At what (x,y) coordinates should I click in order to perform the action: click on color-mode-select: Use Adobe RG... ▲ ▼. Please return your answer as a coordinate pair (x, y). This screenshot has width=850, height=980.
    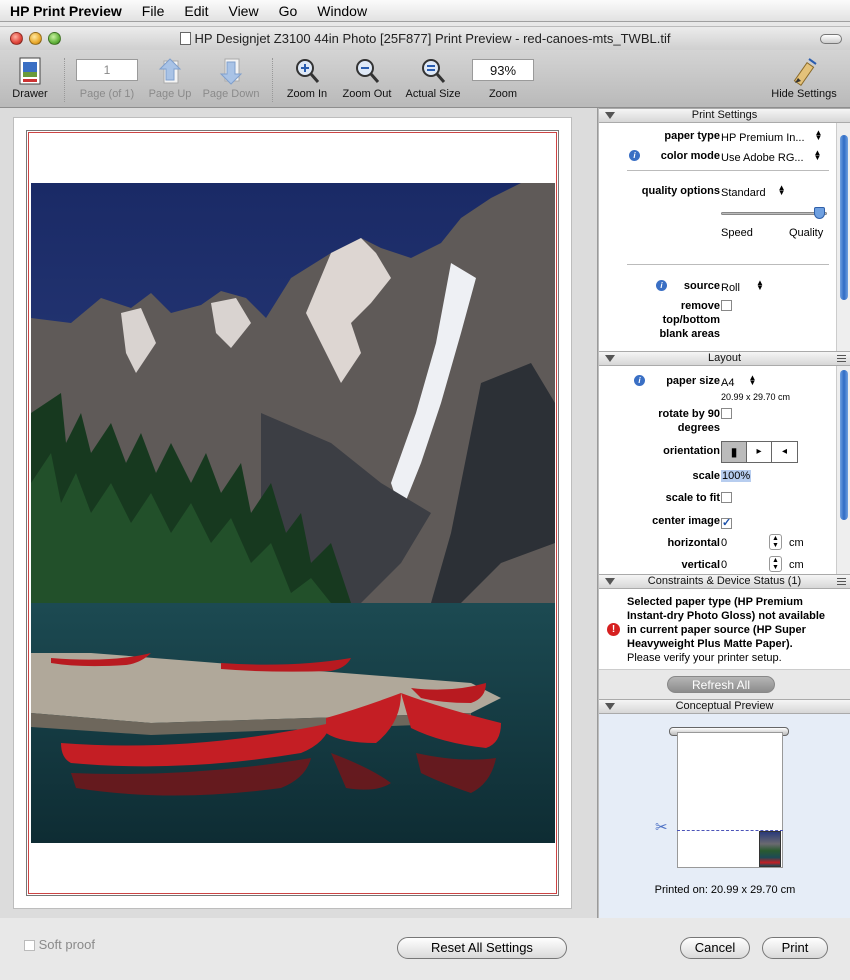
    Looking at the image, I should click on (771, 157).